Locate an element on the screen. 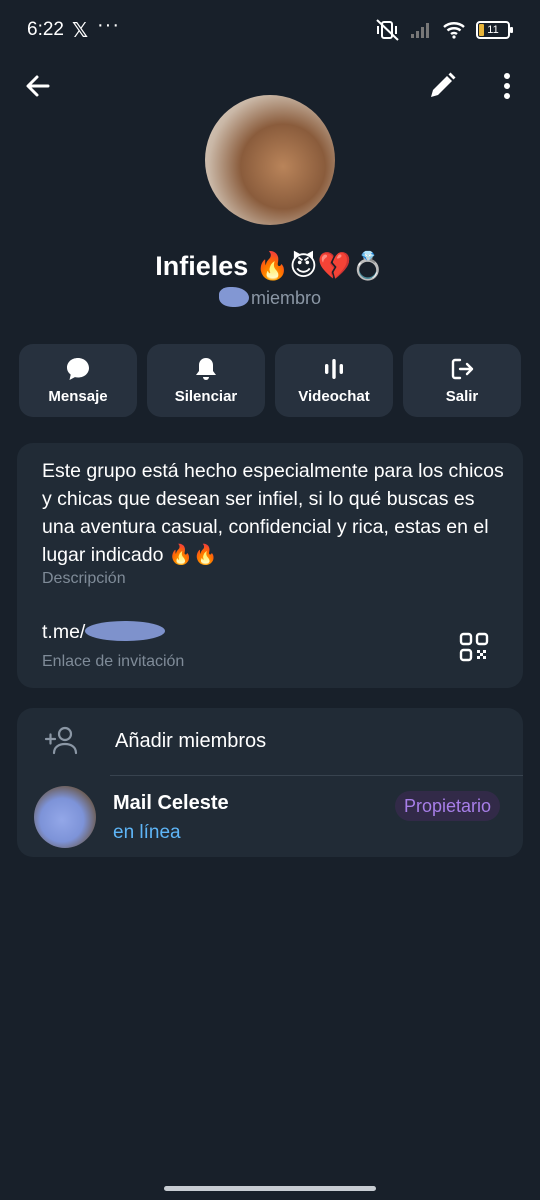 This screenshot has width=540, height=1200. pencil-icon is located at coordinates (443, 84).